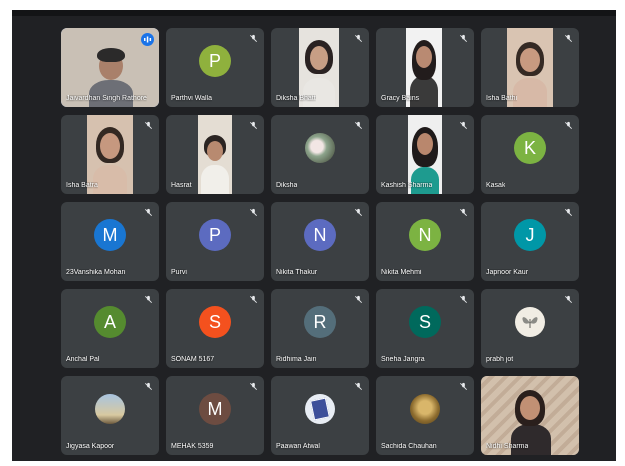  Describe the element at coordinates (401, 272) in the screenshot. I see `participant-name: Nikita Mehmi` at that location.